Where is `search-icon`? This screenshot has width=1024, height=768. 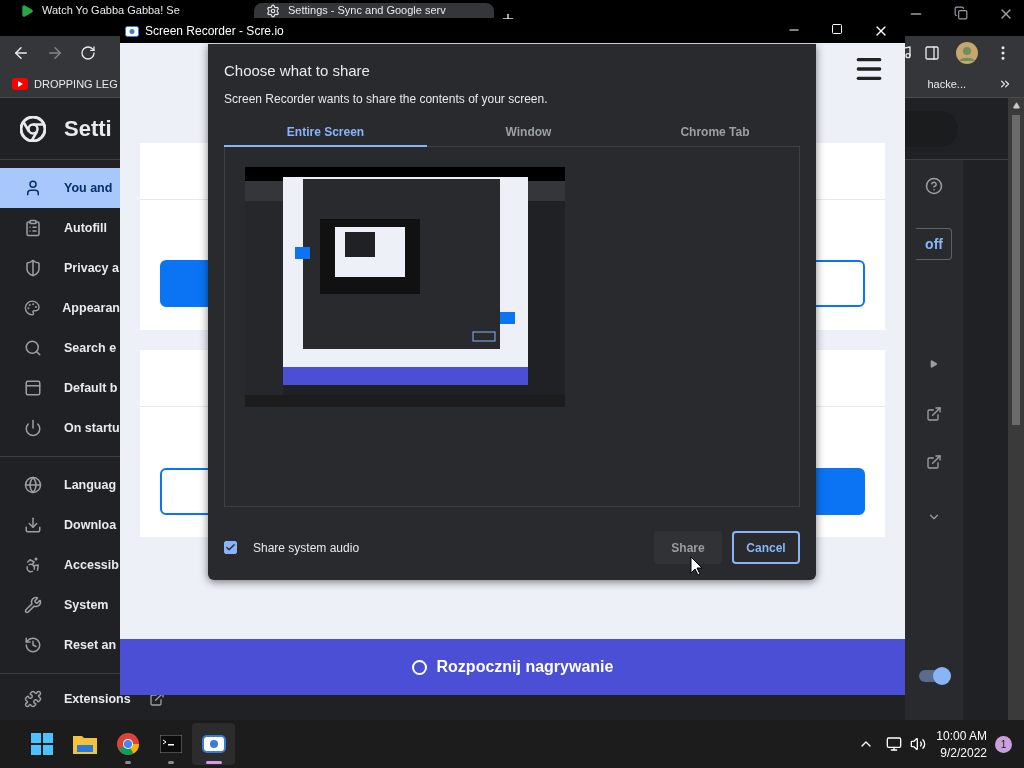
search-icon is located at coordinates (33, 348).